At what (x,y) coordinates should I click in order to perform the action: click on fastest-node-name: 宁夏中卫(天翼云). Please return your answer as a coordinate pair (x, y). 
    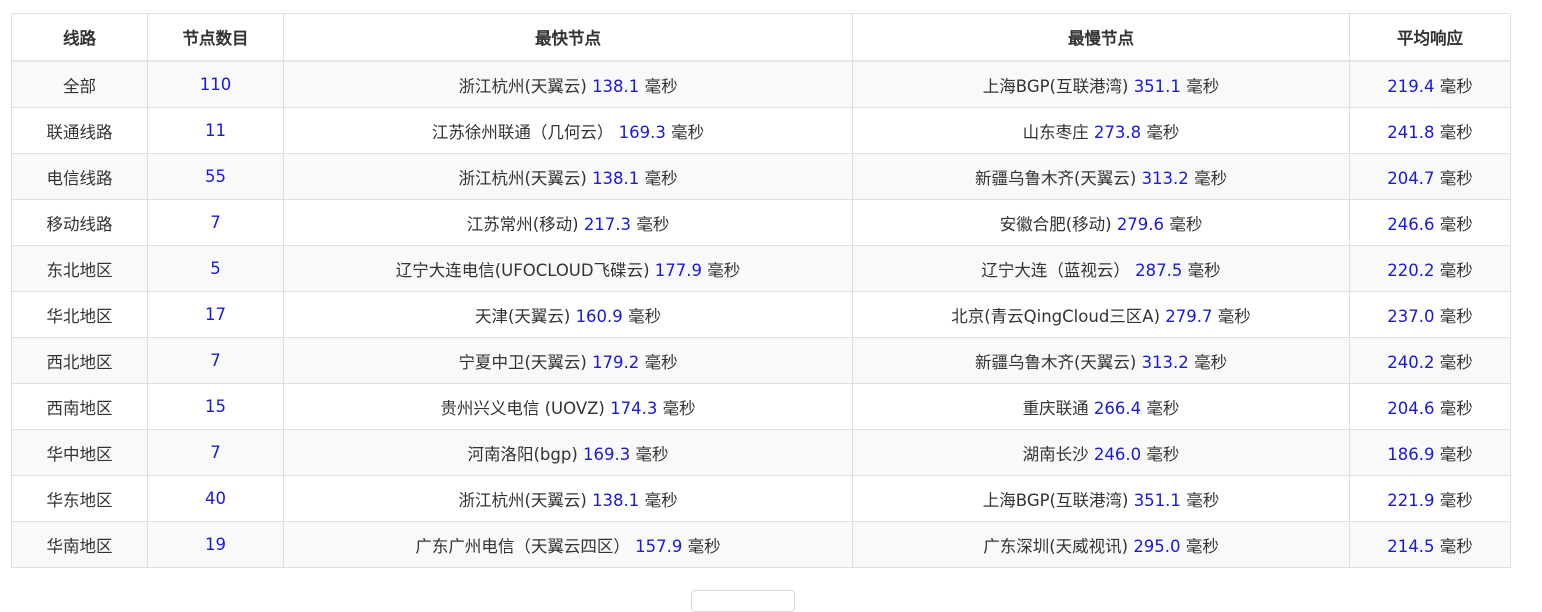
    Looking at the image, I should click on (522, 362).